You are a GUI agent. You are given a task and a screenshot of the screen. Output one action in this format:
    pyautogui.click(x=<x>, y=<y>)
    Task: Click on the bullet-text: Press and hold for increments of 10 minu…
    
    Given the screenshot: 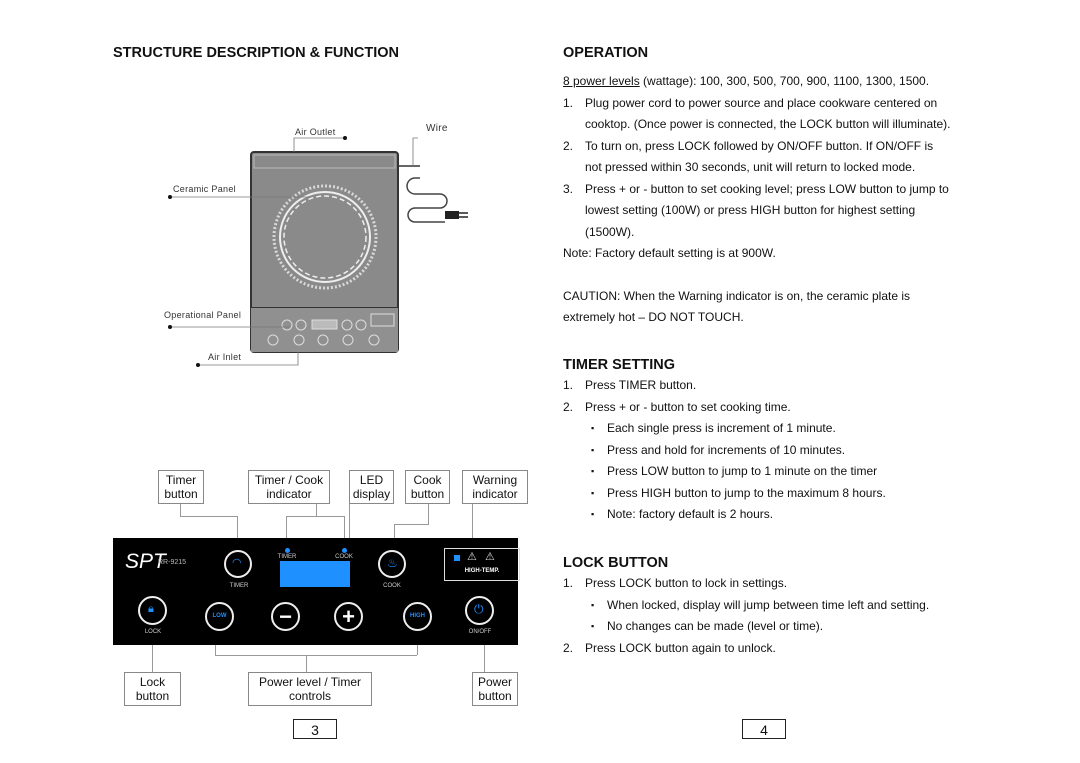 What is the action you would take?
    pyautogui.click(x=726, y=449)
    